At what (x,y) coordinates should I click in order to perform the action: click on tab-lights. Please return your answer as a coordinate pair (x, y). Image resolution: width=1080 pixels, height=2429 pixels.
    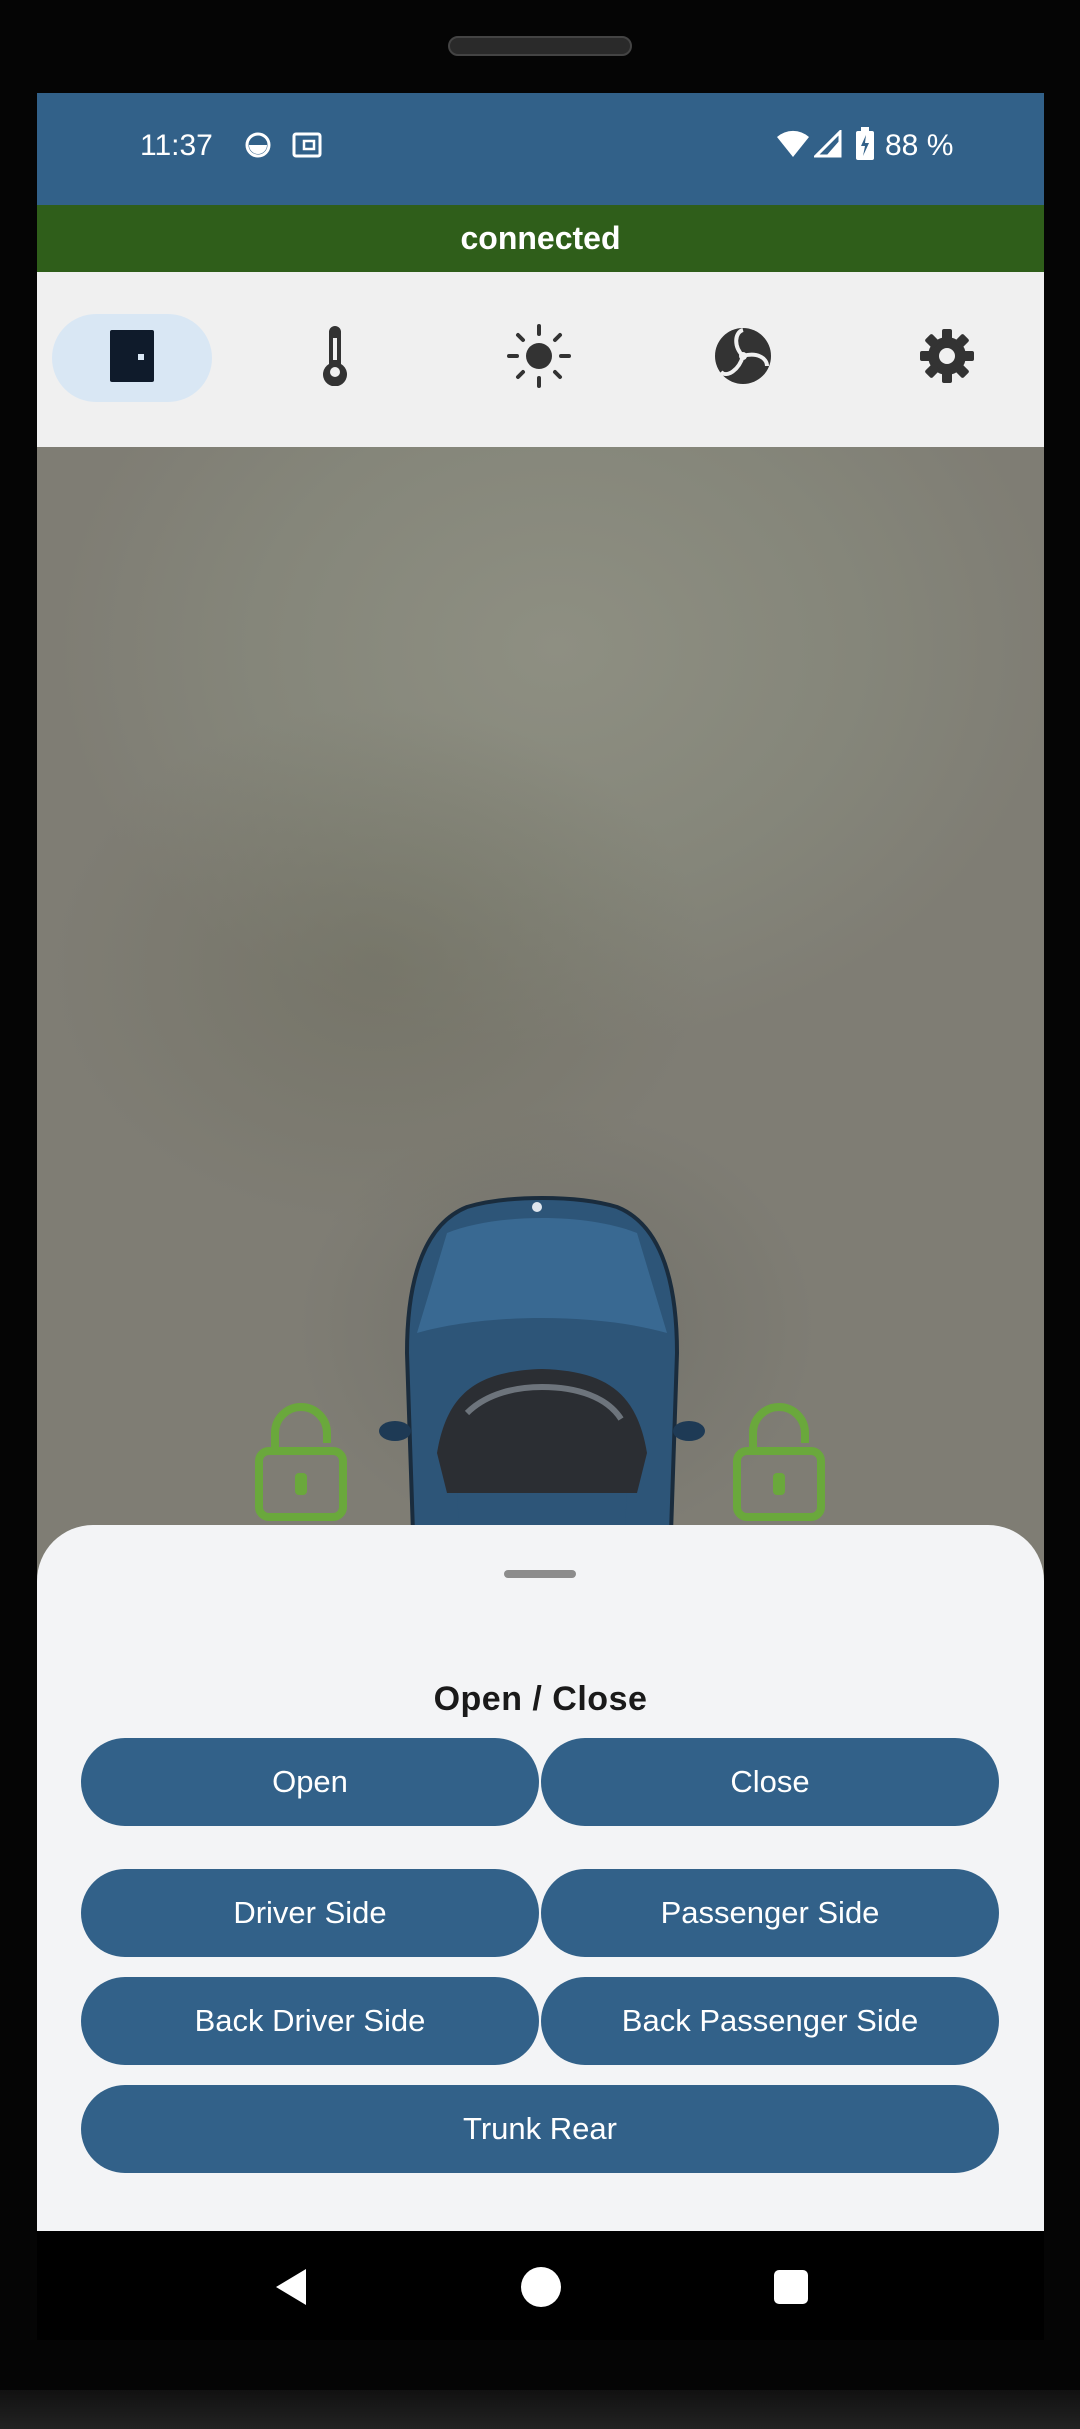
    Looking at the image, I should click on (539, 358).